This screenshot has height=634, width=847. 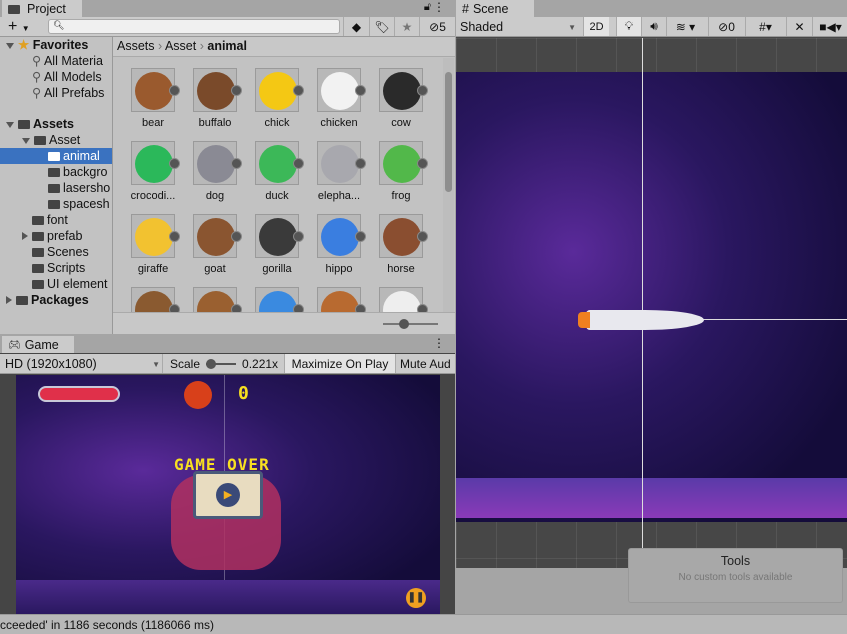 What do you see at coordinates (56, 220) in the screenshot?
I see `tree-item-font: font` at bounding box center [56, 220].